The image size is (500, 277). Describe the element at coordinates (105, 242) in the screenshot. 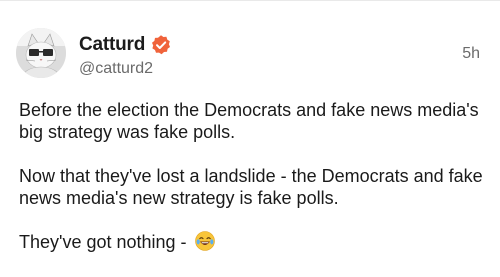

I see `post-paragraph-text: They've got nothing -` at that location.